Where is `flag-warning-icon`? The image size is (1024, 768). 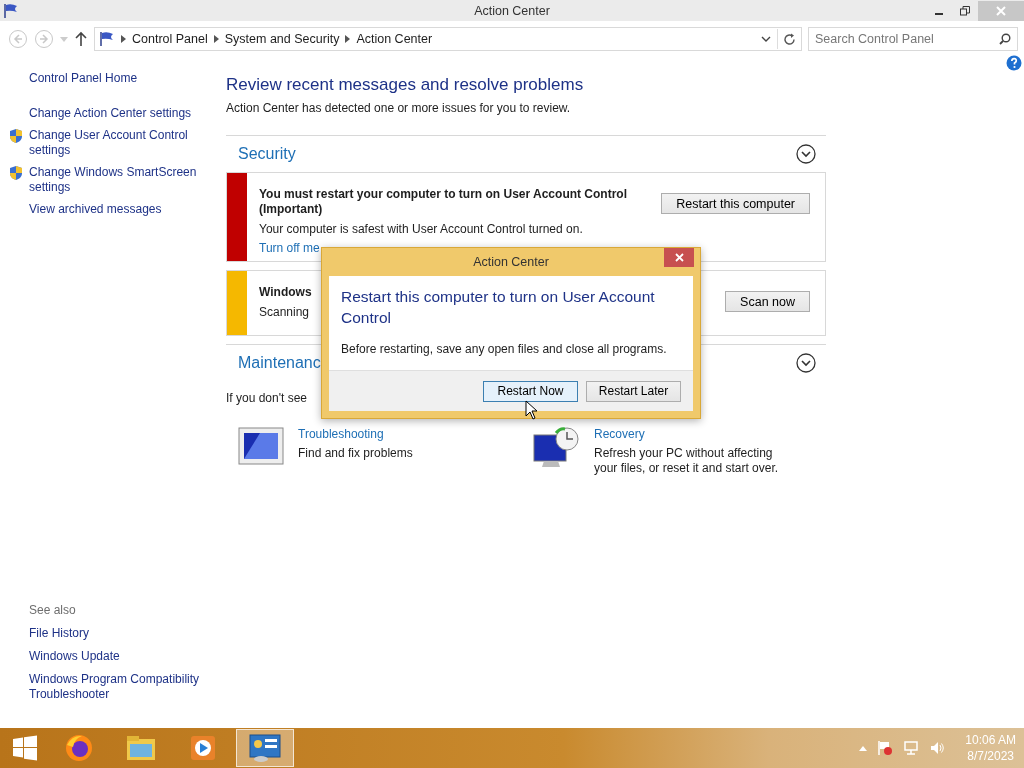 flag-warning-icon is located at coordinates (885, 748).